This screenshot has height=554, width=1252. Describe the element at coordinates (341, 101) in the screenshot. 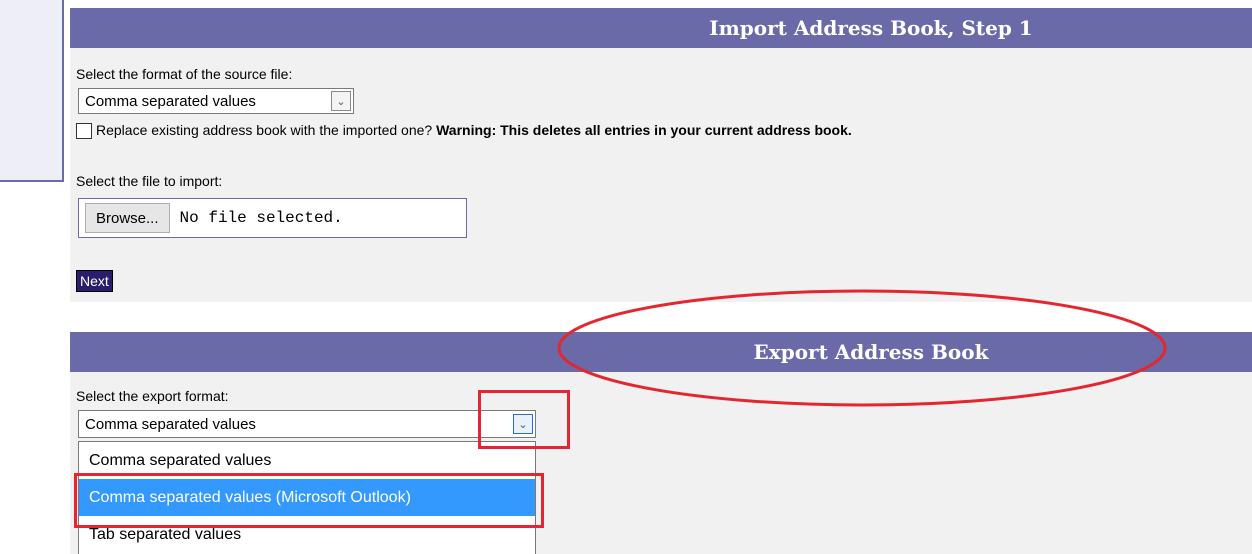

I see `chevron-down-icon: ⌄` at that location.